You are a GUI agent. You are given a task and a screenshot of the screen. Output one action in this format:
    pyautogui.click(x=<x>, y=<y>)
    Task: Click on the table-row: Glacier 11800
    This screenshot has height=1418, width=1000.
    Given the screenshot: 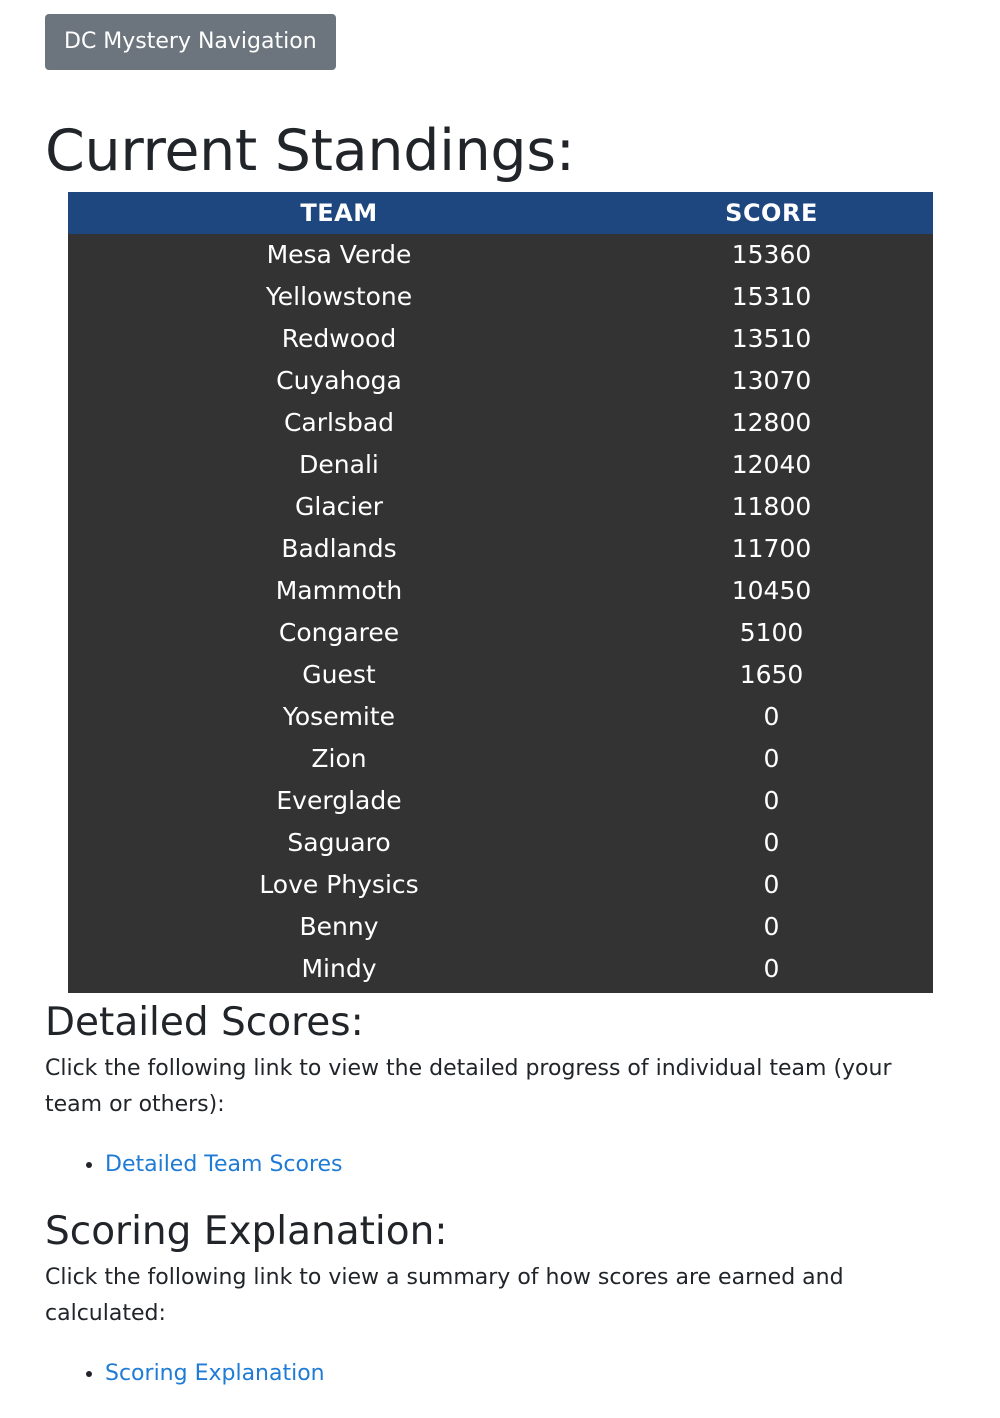 What is the action you would take?
    pyautogui.click(x=500, y=507)
    